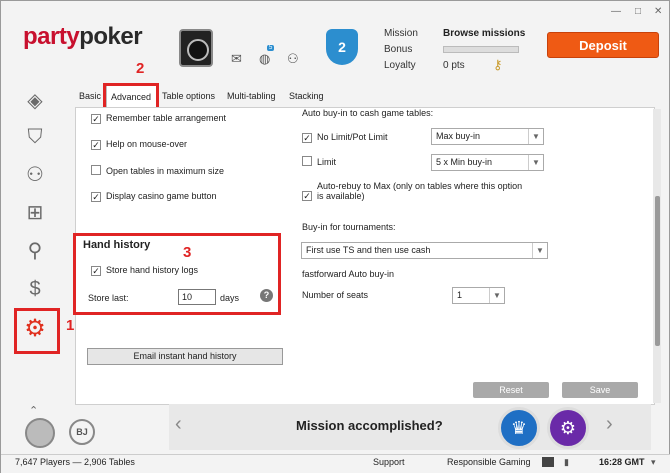  I want to click on clock: 16:28 GMT, so click(622, 462).